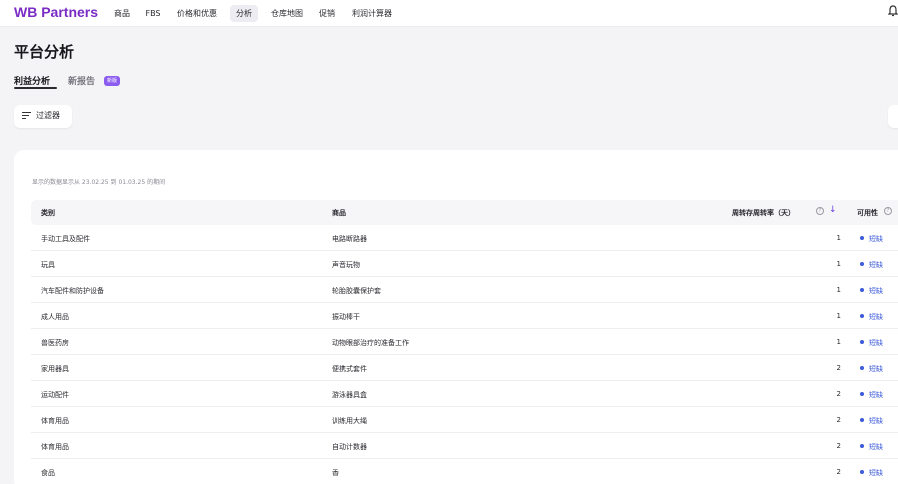 Image resolution: width=898 pixels, height=484 pixels. I want to click on header-days: 周转存周转率（天）, so click(763, 213).